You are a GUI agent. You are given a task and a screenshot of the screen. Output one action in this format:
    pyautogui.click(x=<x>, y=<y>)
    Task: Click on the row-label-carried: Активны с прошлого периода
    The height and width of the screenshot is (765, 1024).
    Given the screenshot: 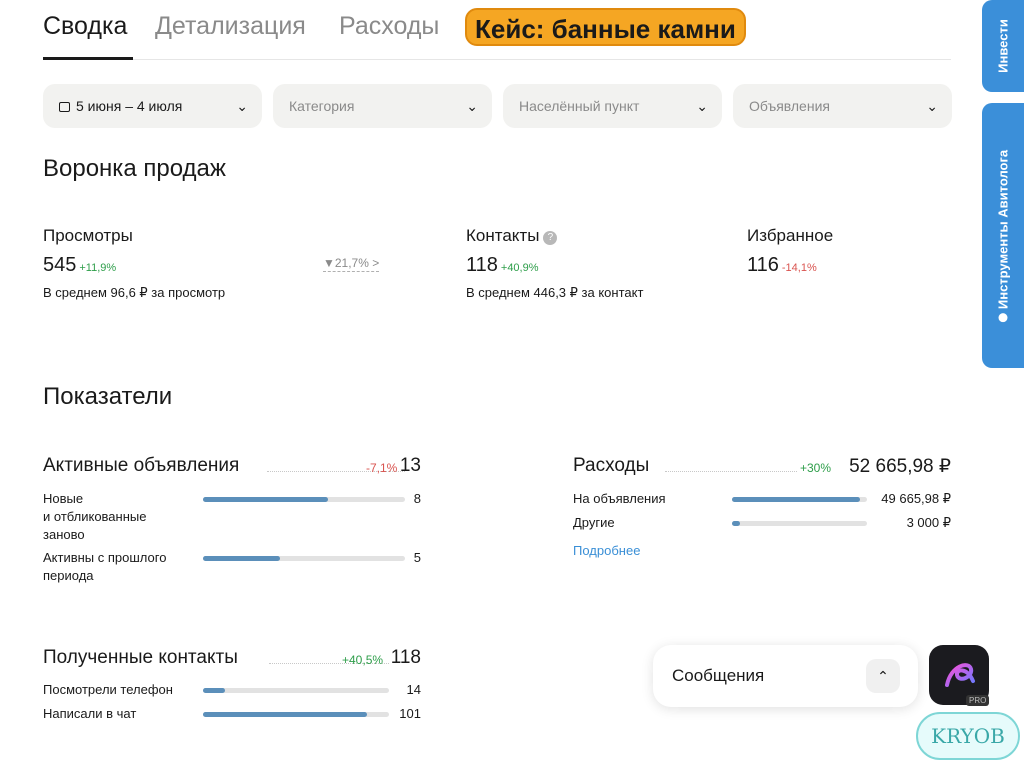 What is the action you would take?
    pyautogui.click(x=104, y=567)
    